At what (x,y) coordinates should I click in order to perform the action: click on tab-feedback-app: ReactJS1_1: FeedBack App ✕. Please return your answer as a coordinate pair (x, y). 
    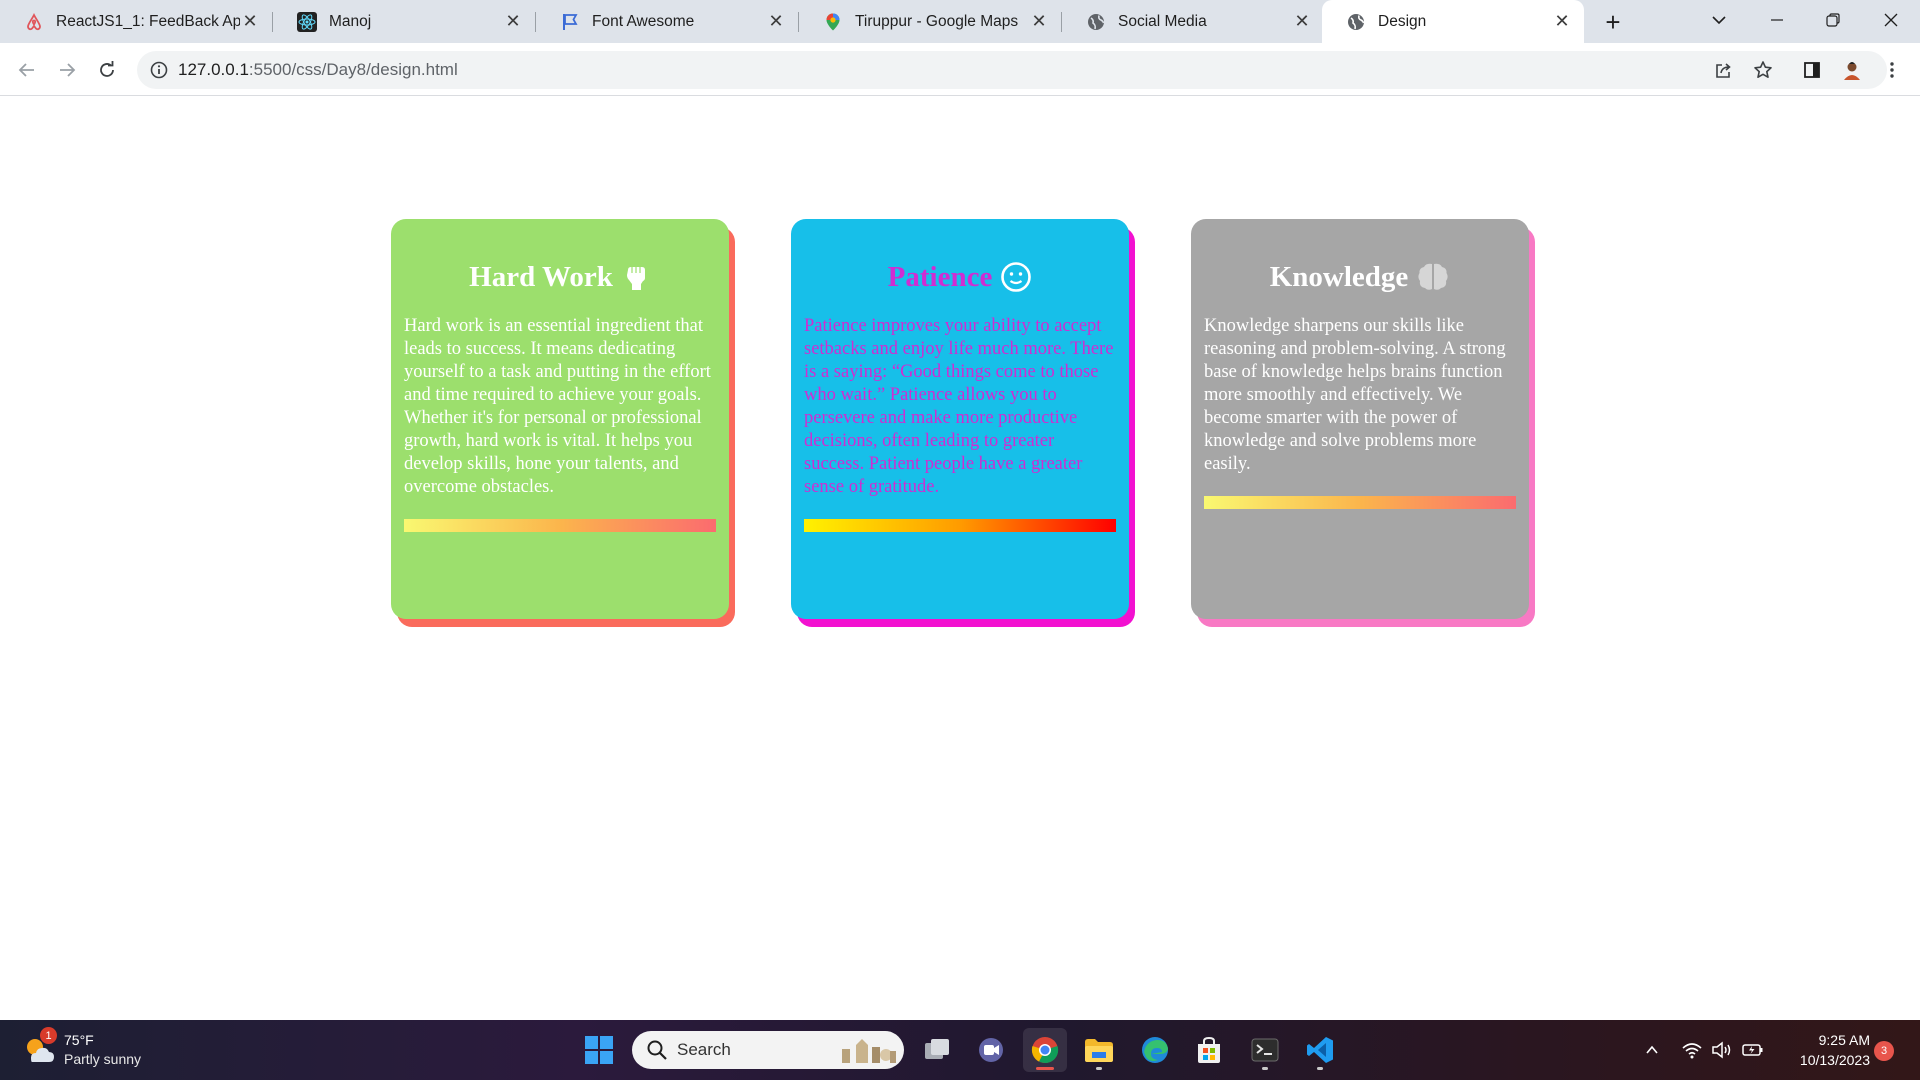
    Looking at the image, I should click on (136, 21).